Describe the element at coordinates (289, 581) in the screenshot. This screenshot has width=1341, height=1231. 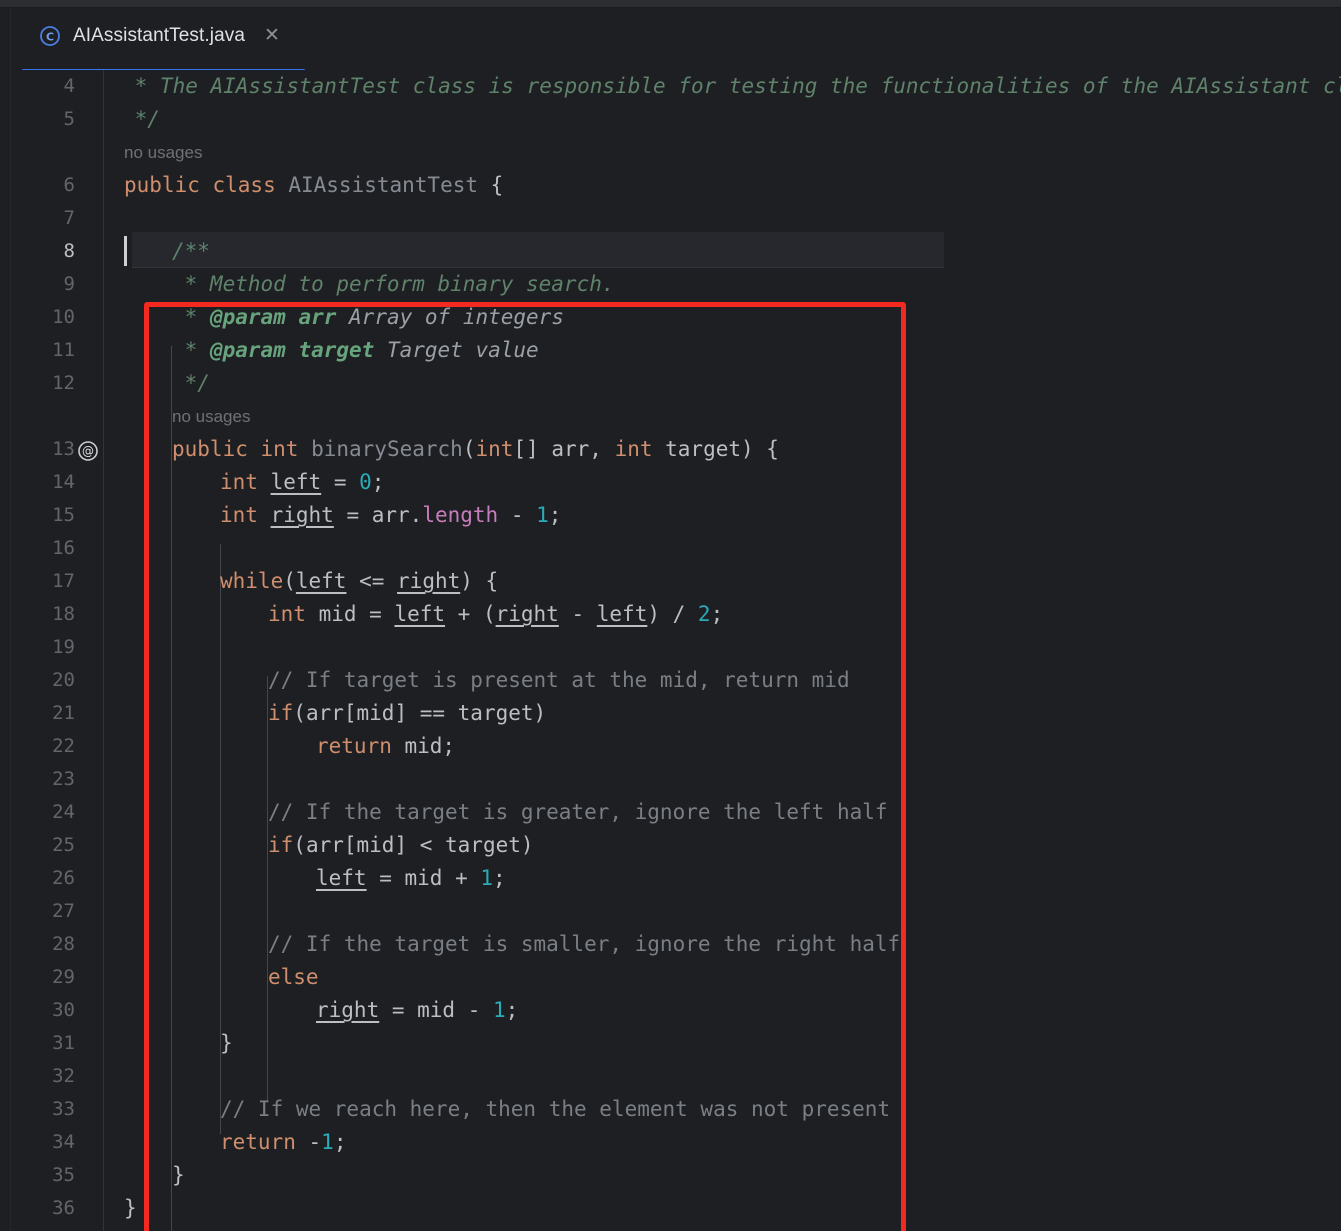
I see `code-token: (` at that location.